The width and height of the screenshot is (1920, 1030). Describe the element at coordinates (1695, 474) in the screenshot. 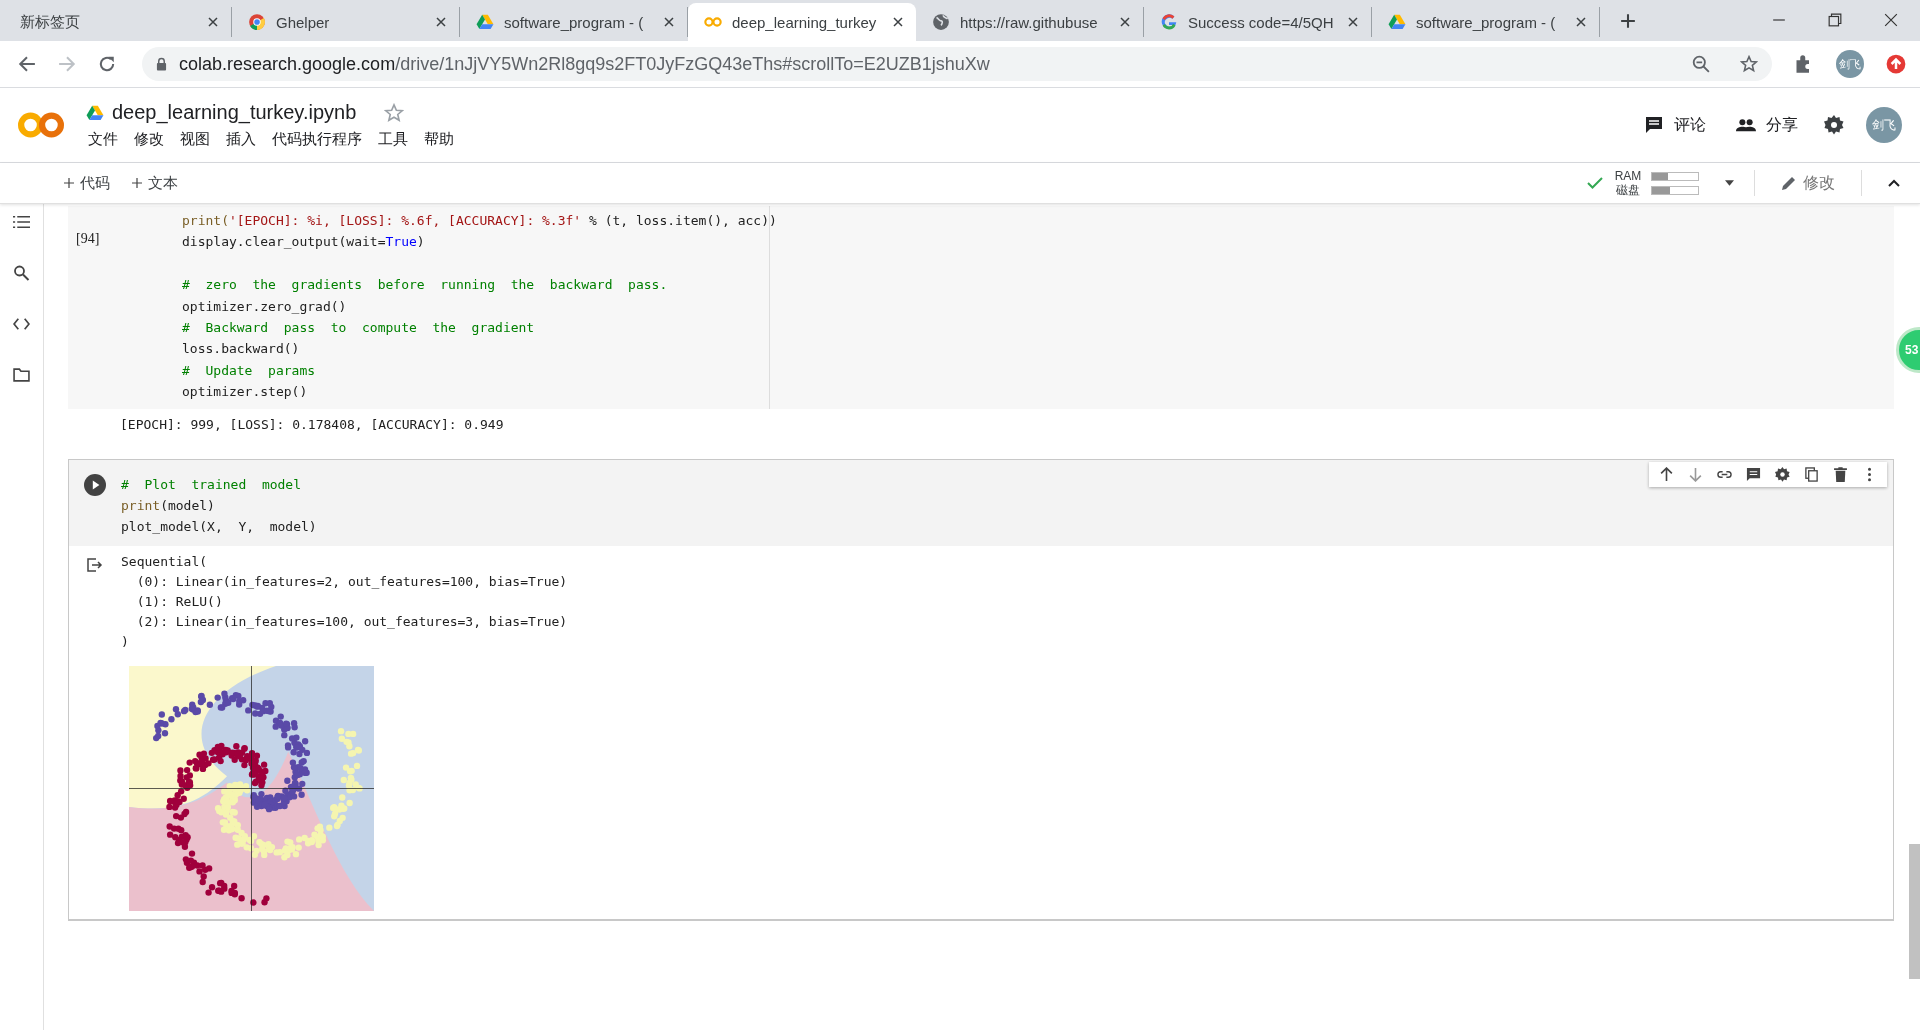

I see `arrow-down-icon` at that location.